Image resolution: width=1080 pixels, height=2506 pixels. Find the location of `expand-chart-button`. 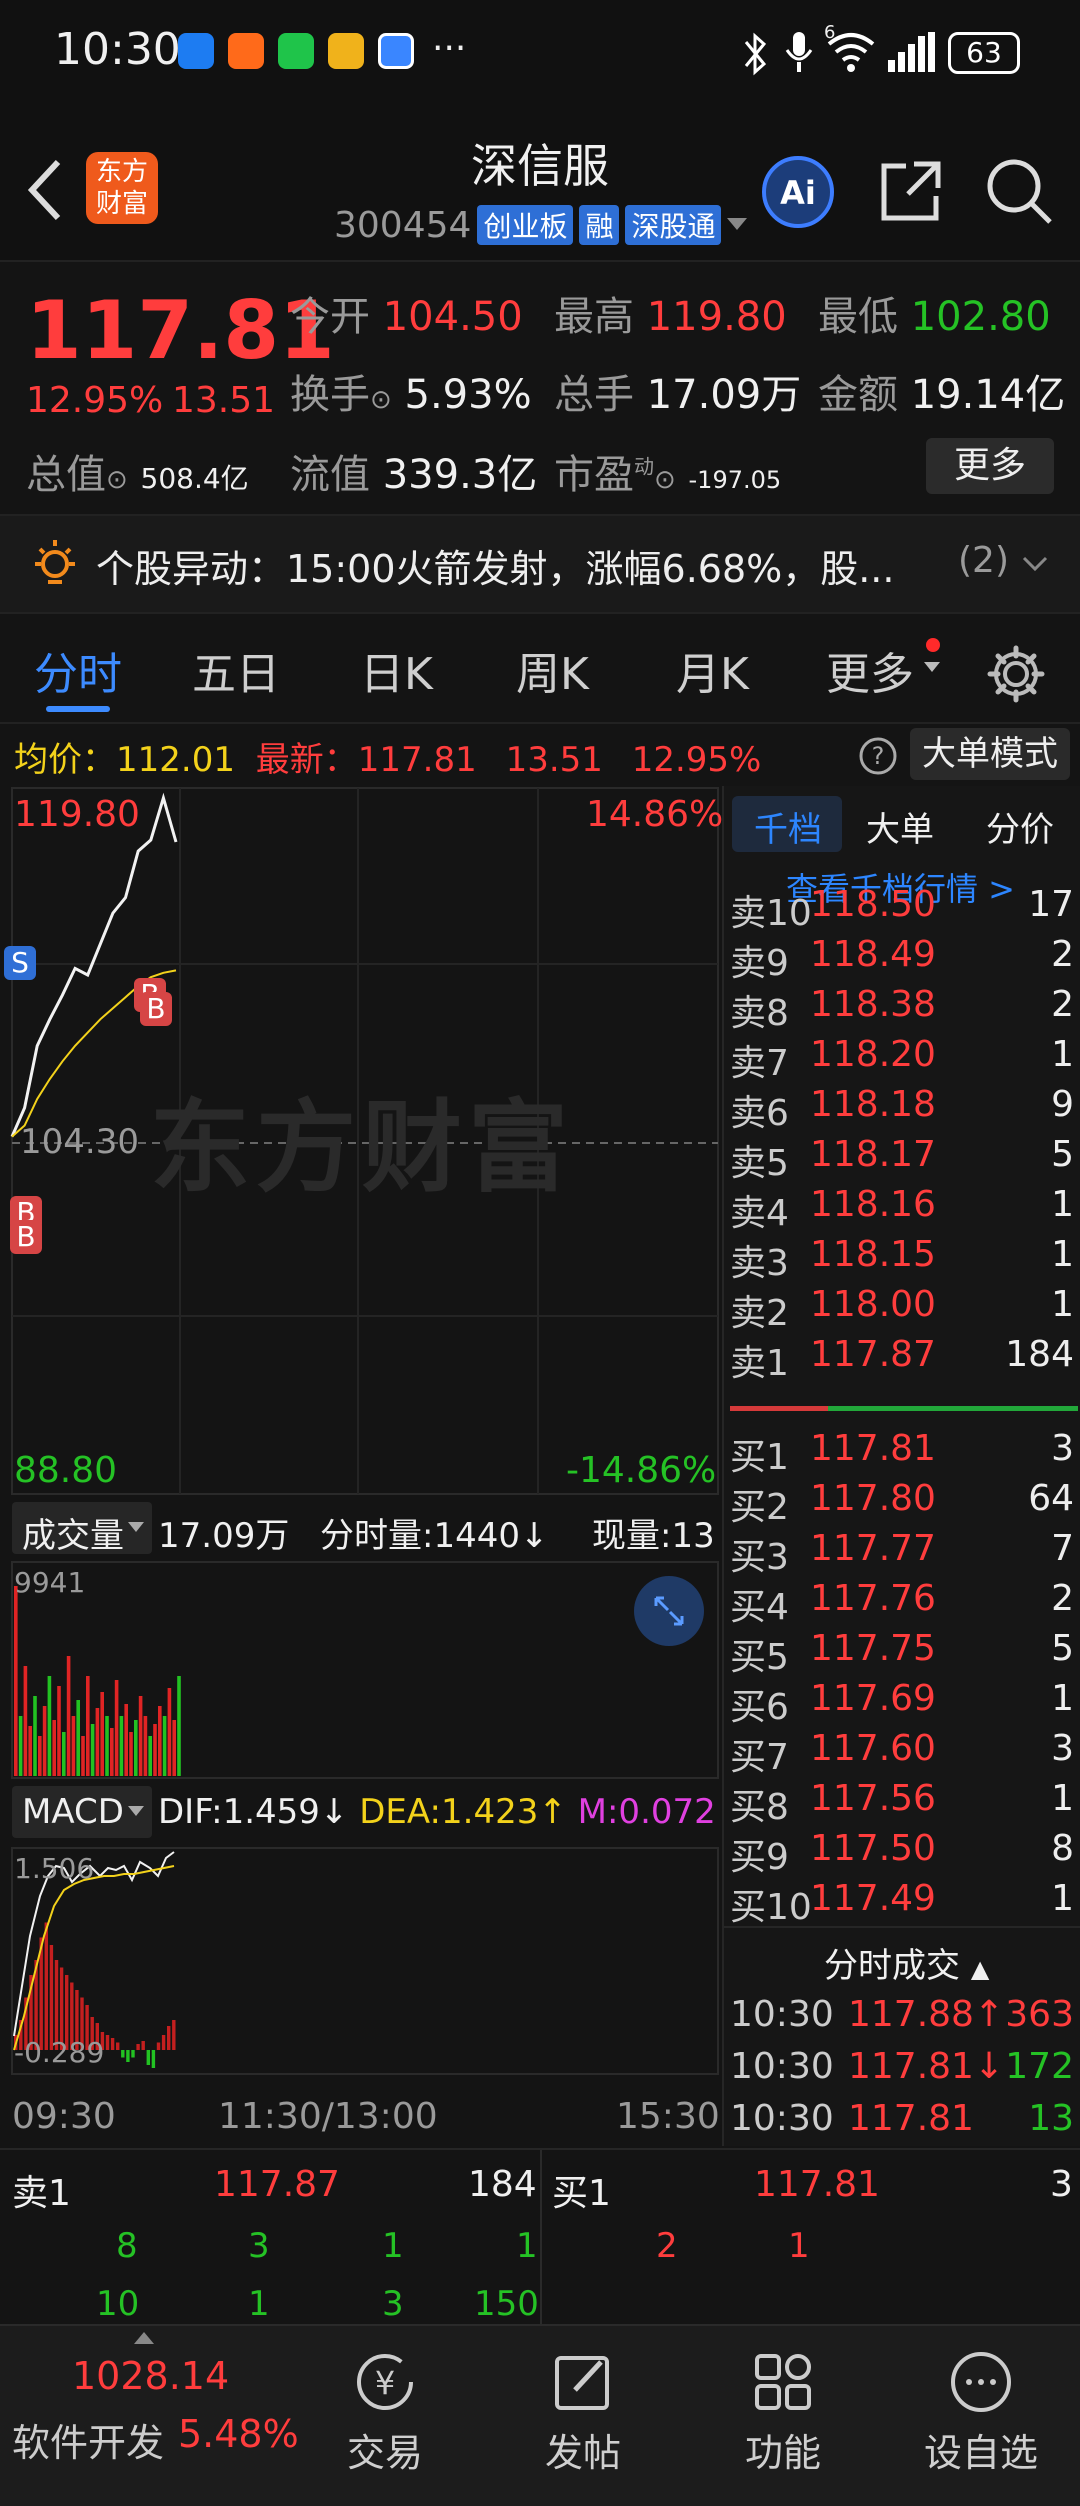

expand-chart-button is located at coordinates (669, 1611).